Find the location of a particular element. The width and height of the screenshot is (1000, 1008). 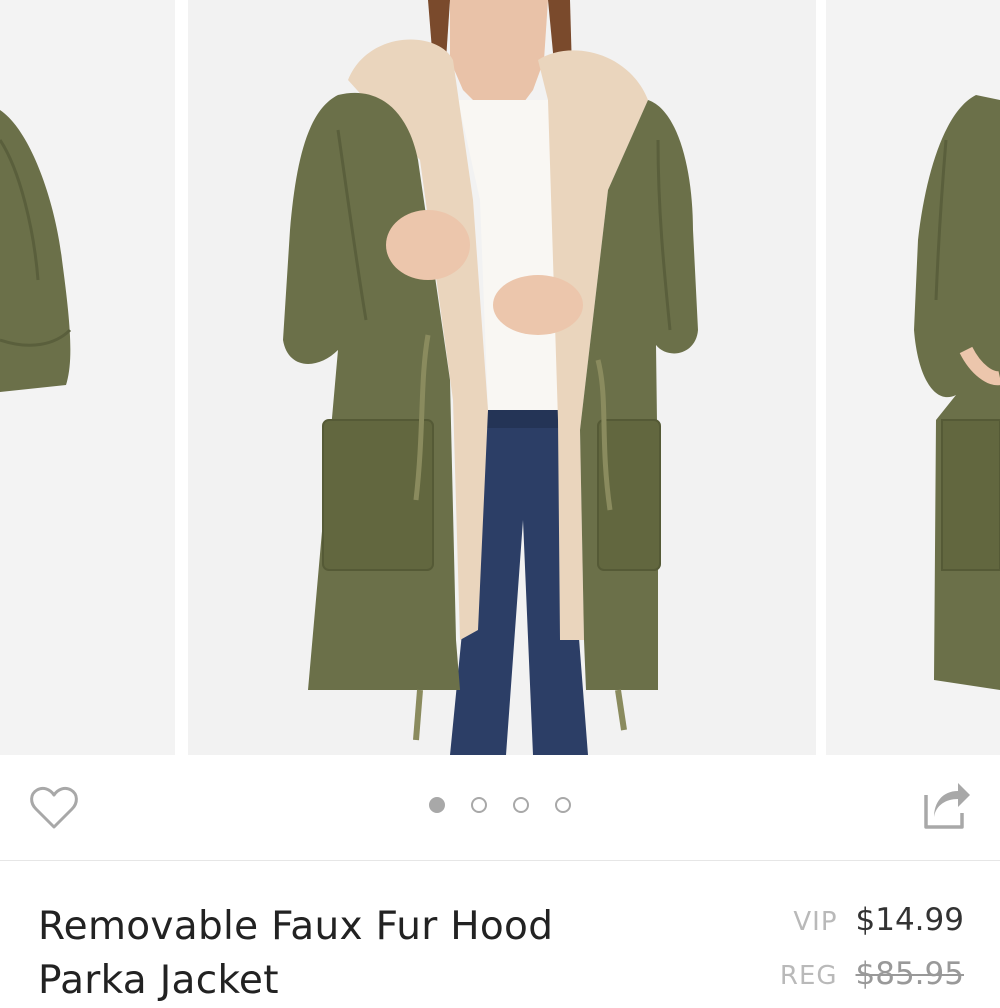

vip-price-row: VIP $14.99 is located at coordinates (878, 920).